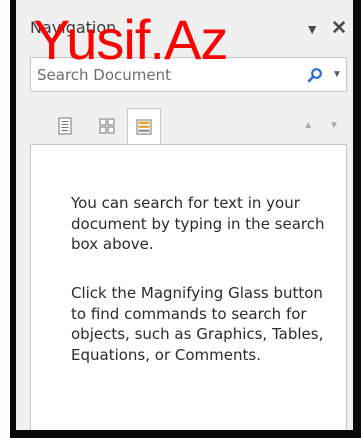 The image size is (361, 438). I want to click on tab-headings, so click(65, 126).